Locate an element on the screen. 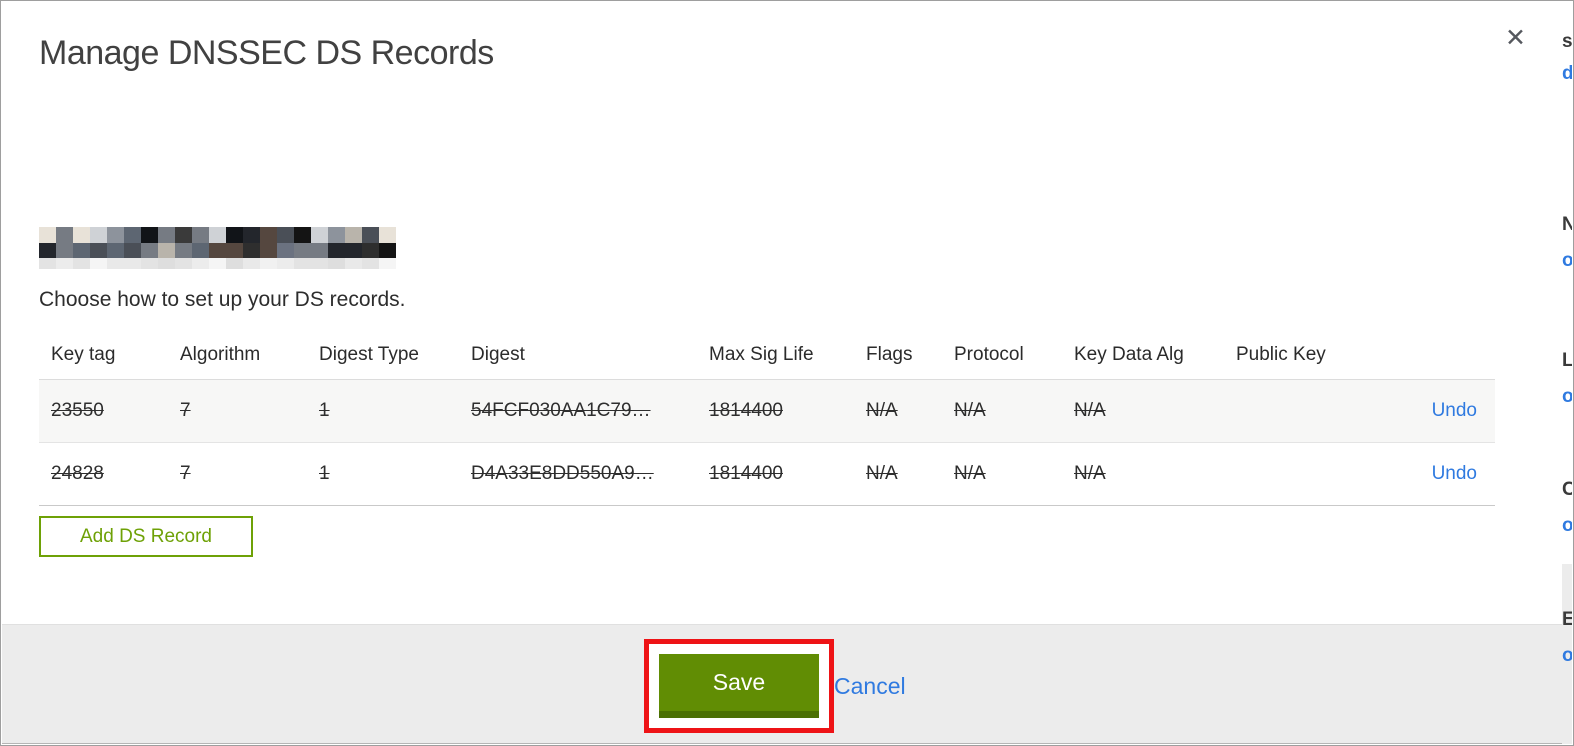  add-ds-record-button: Add DS Record is located at coordinates (146, 536).